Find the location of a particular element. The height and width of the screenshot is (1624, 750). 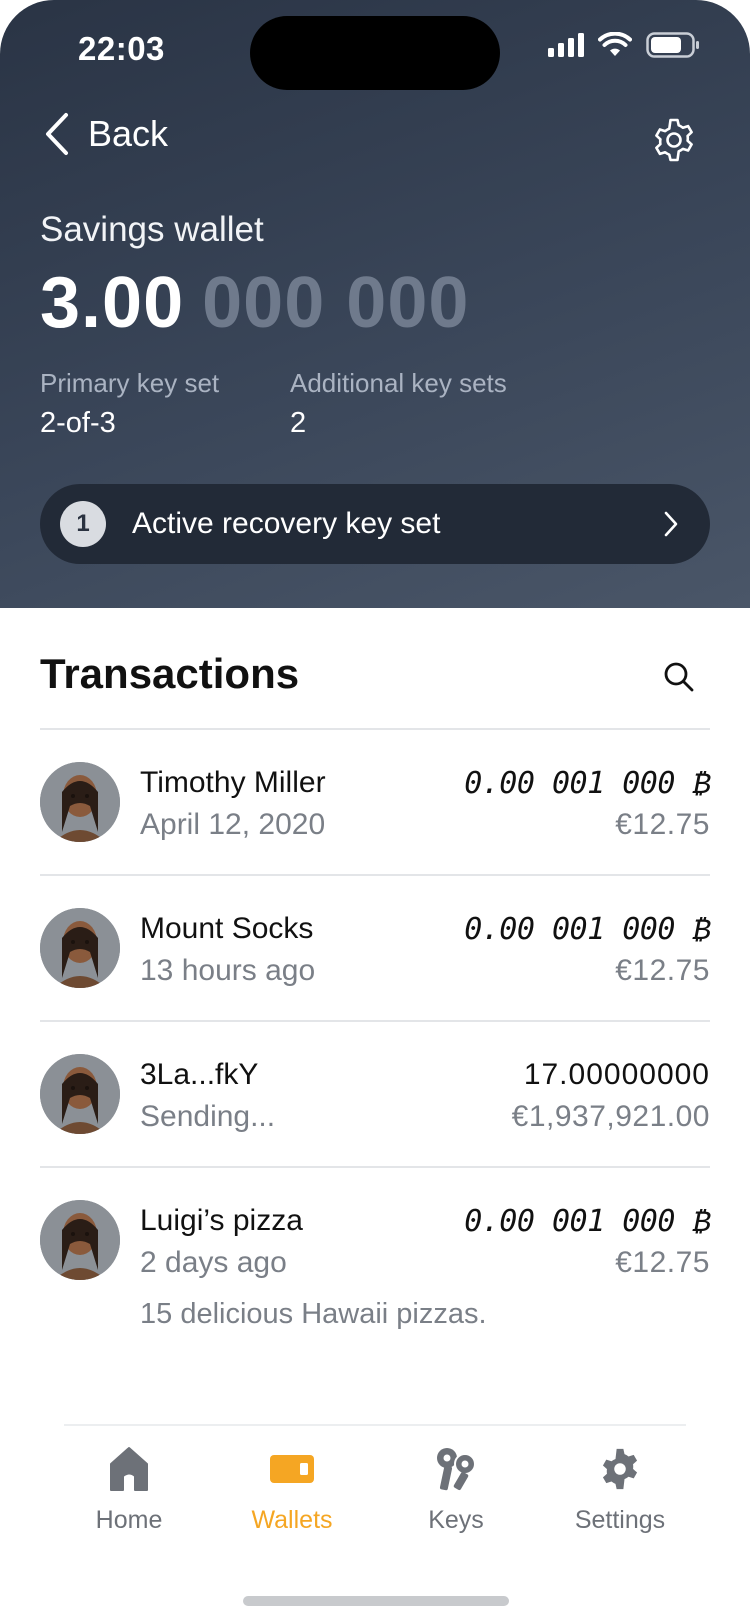

tab-label: Home is located at coordinates (129, 1520).